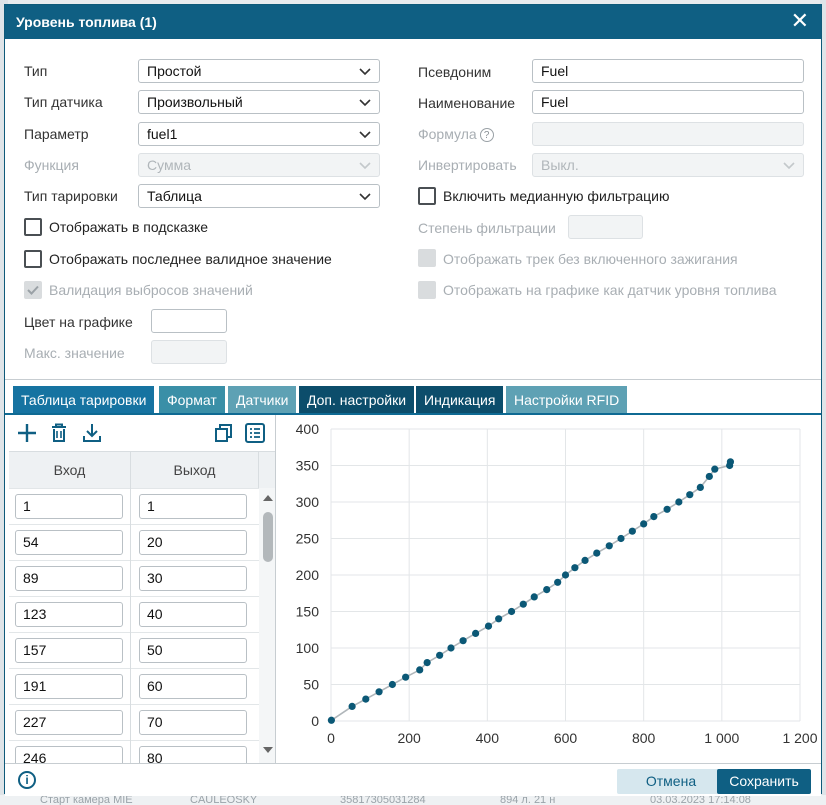 This screenshot has width=826, height=805. I want to click on tab-sensors: Датчики, so click(262, 400).